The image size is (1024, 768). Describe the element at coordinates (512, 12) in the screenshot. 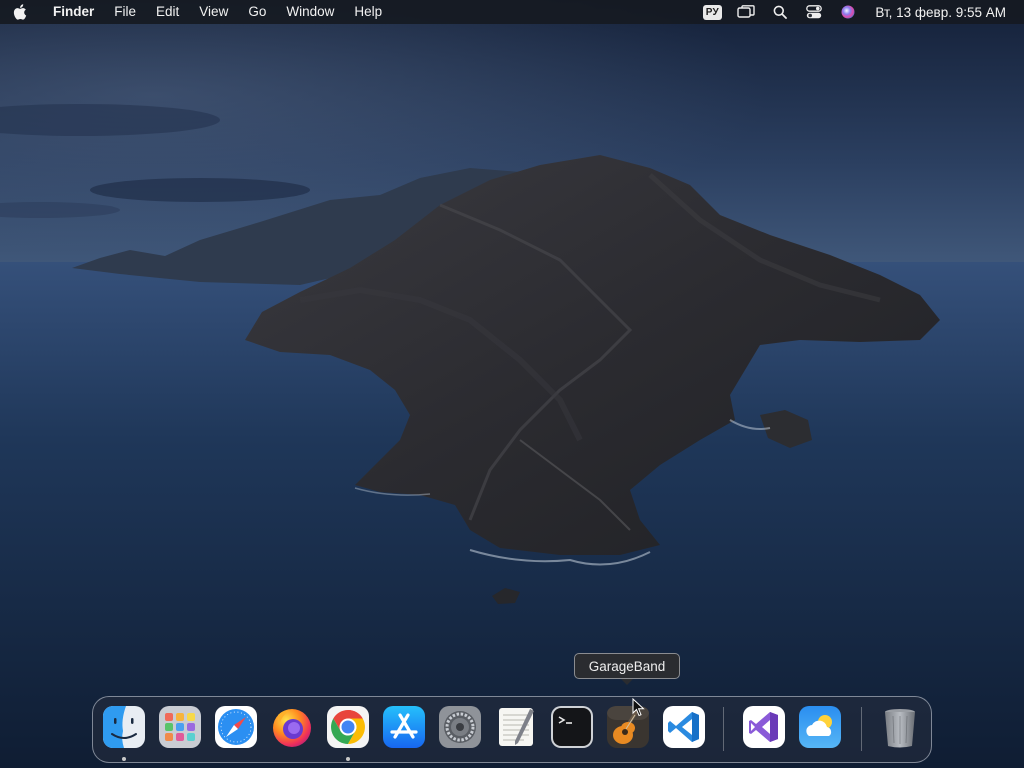

I see `menu-bar: Finder File Edit View Go Window Help РУ` at that location.